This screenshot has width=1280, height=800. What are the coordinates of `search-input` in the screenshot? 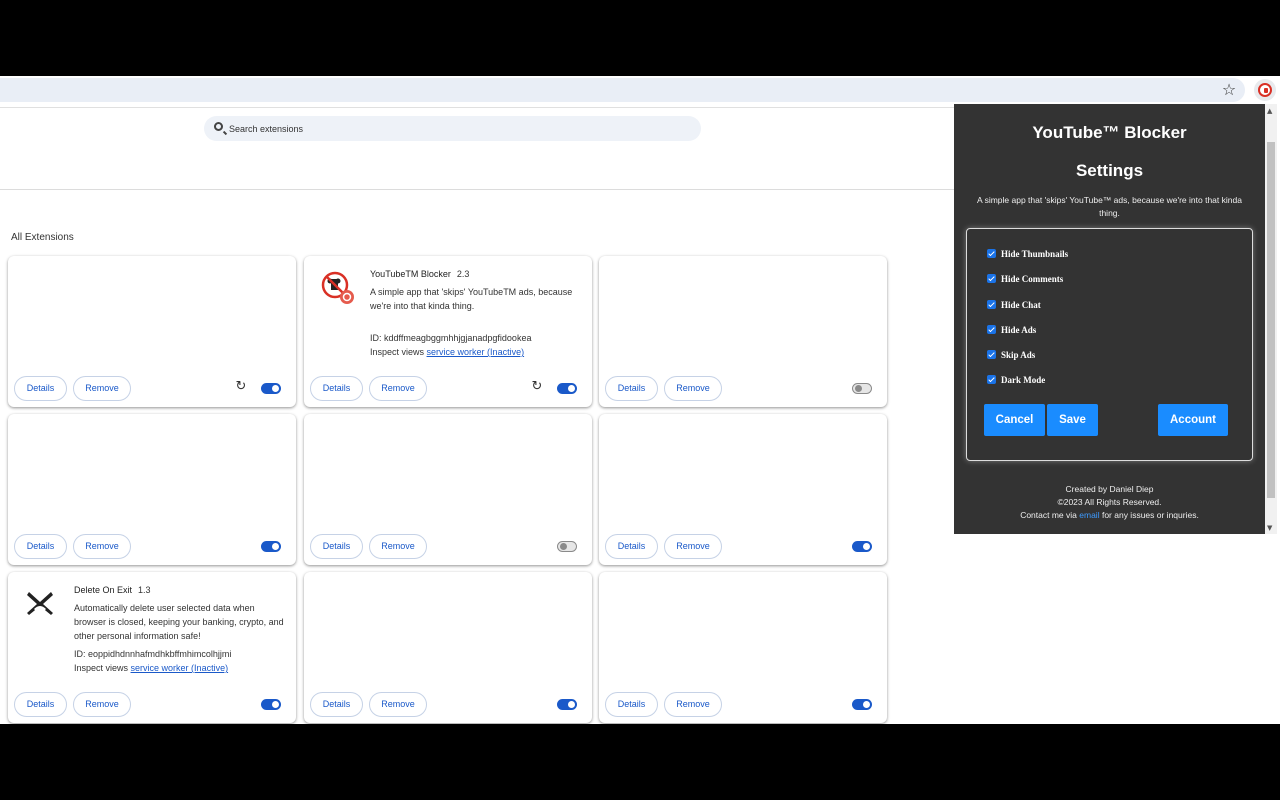 It's located at (459, 128).